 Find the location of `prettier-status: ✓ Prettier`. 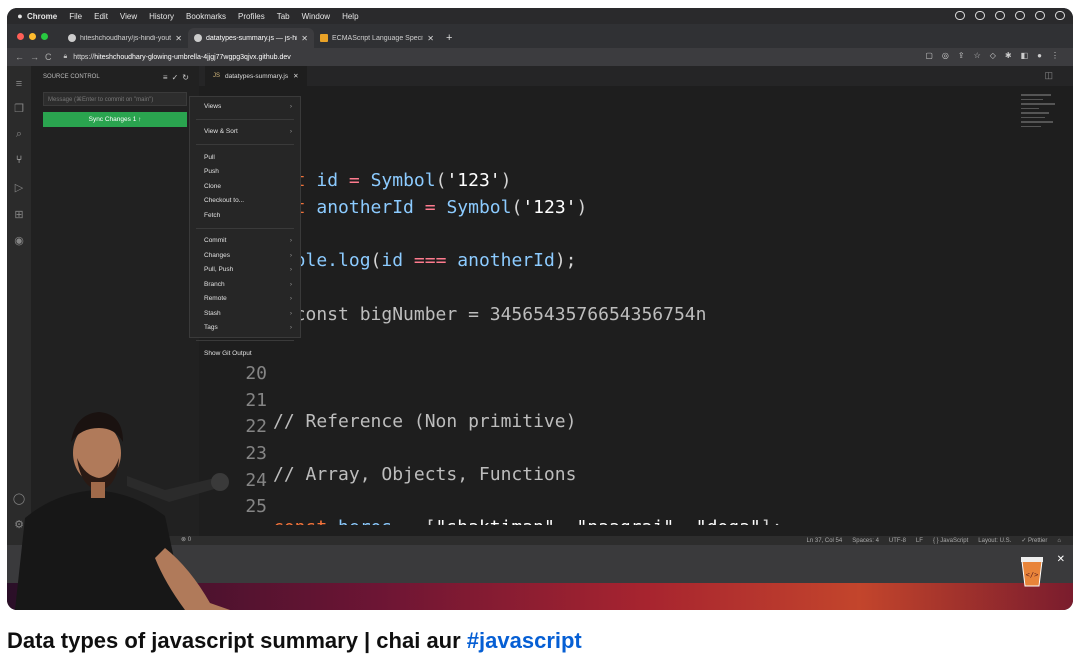

prettier-status: ✓ Prettier is located at coordinates (1034, 540).